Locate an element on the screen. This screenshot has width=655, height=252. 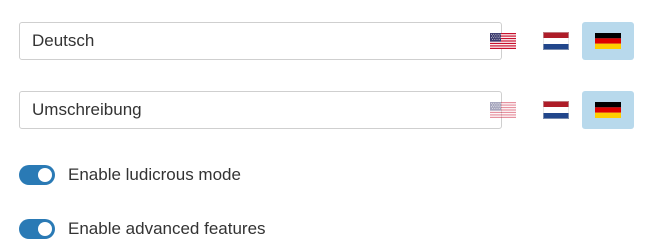
advanced-features-label: Enable advanced features is located at coordinates (167, 228).